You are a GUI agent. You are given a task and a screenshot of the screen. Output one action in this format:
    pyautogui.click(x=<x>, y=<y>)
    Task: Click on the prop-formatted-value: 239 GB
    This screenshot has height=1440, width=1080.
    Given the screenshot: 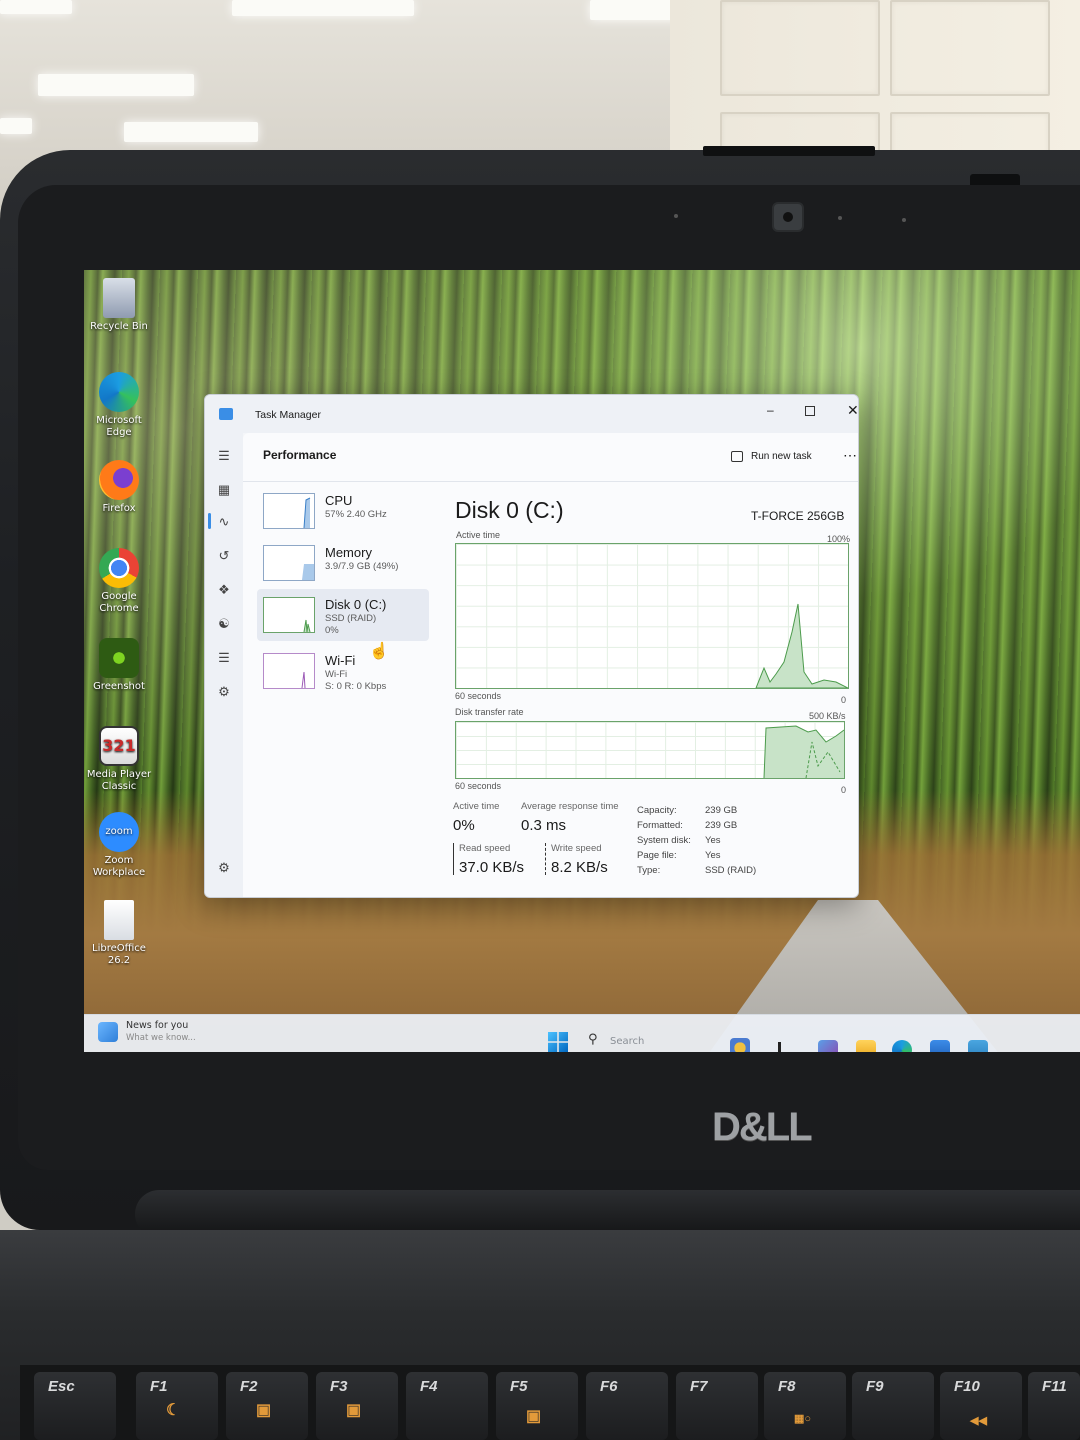 What is the action you would take?
    pyautogui.click(x=721, y=825)
    